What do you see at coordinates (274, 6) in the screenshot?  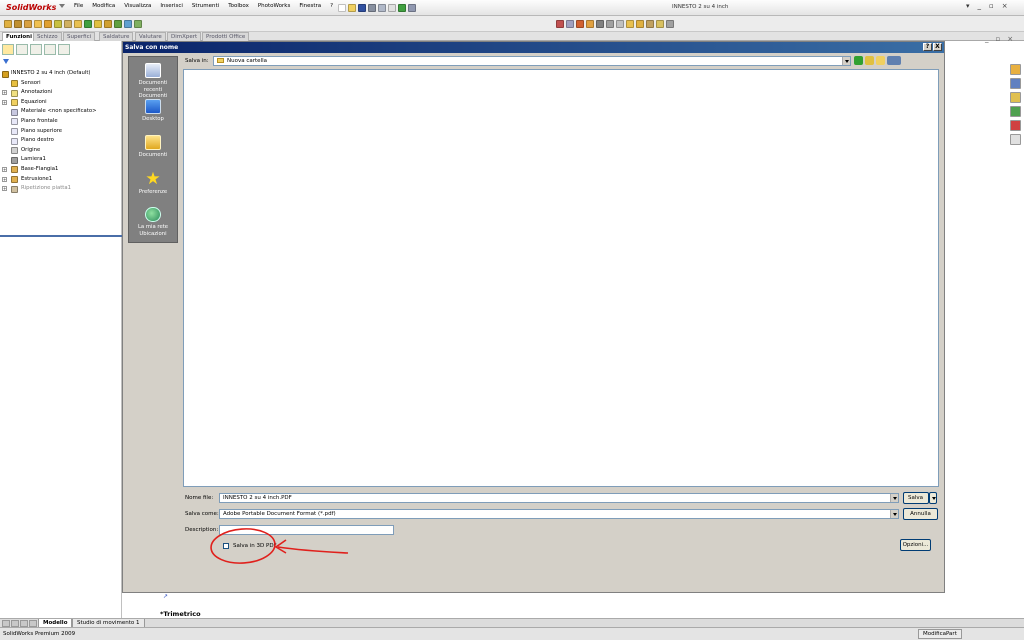 I see `menu-item: PhotoWorks` at bounding box center [274, 6].